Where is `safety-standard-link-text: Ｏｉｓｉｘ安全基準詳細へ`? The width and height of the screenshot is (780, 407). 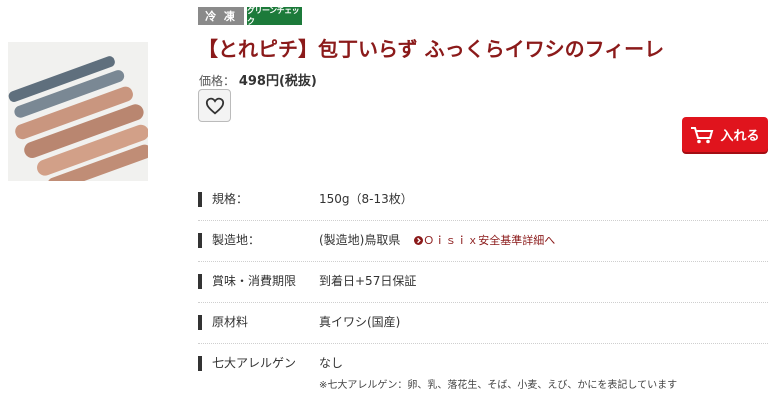
safety-standard-link-text: Ｏｉｓｉｘ安全基準詳細へ is located at coordinates (489, 240).